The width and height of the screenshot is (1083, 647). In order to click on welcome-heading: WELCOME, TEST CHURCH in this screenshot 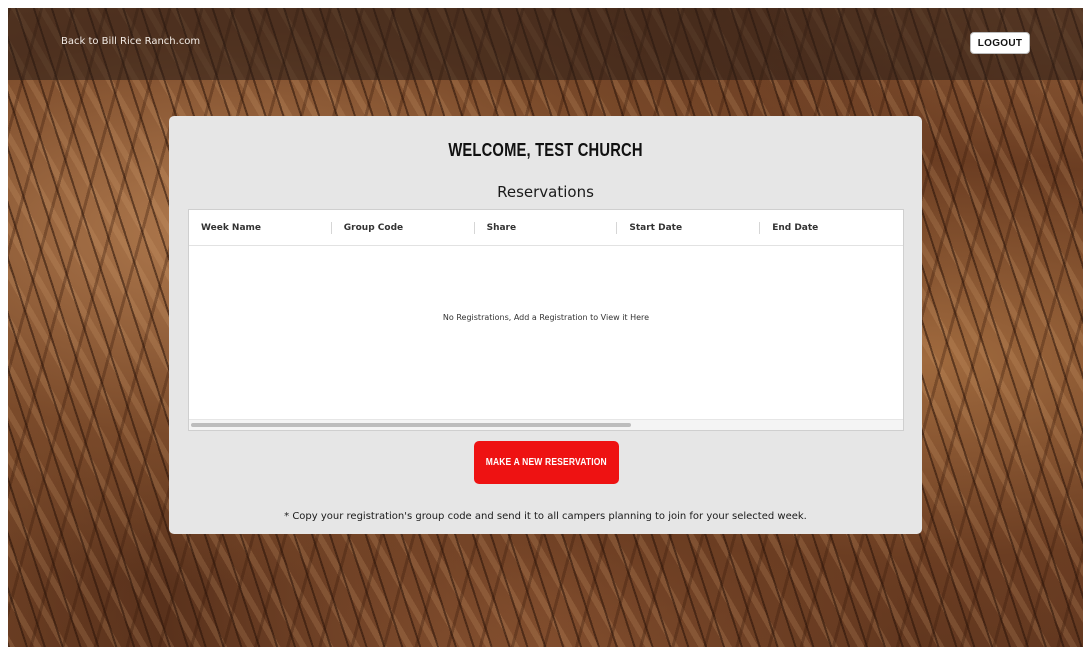, I will do `click(545, 150)`.